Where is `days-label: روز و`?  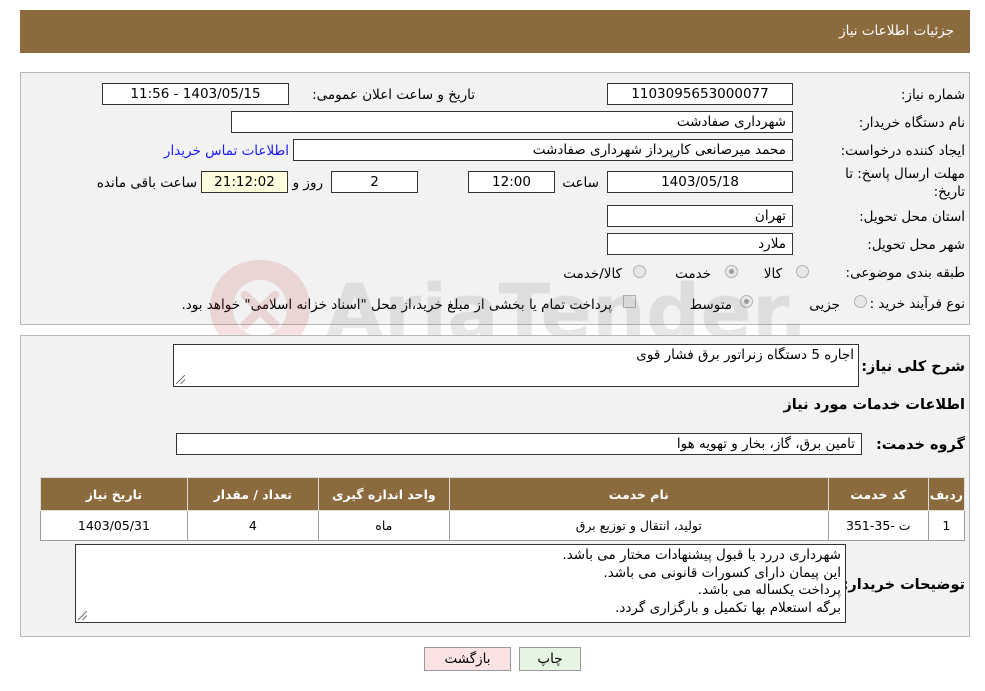 days-label: روز و is located at coordinates (307, 183).